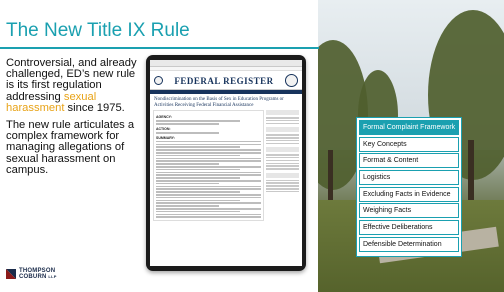 The height and width of the screenshot is (292, 504). Describe the element at coordinates (409, 244) in the screenshot. I see `outline-item-defensible-determination: Defensible Determination` at that location.